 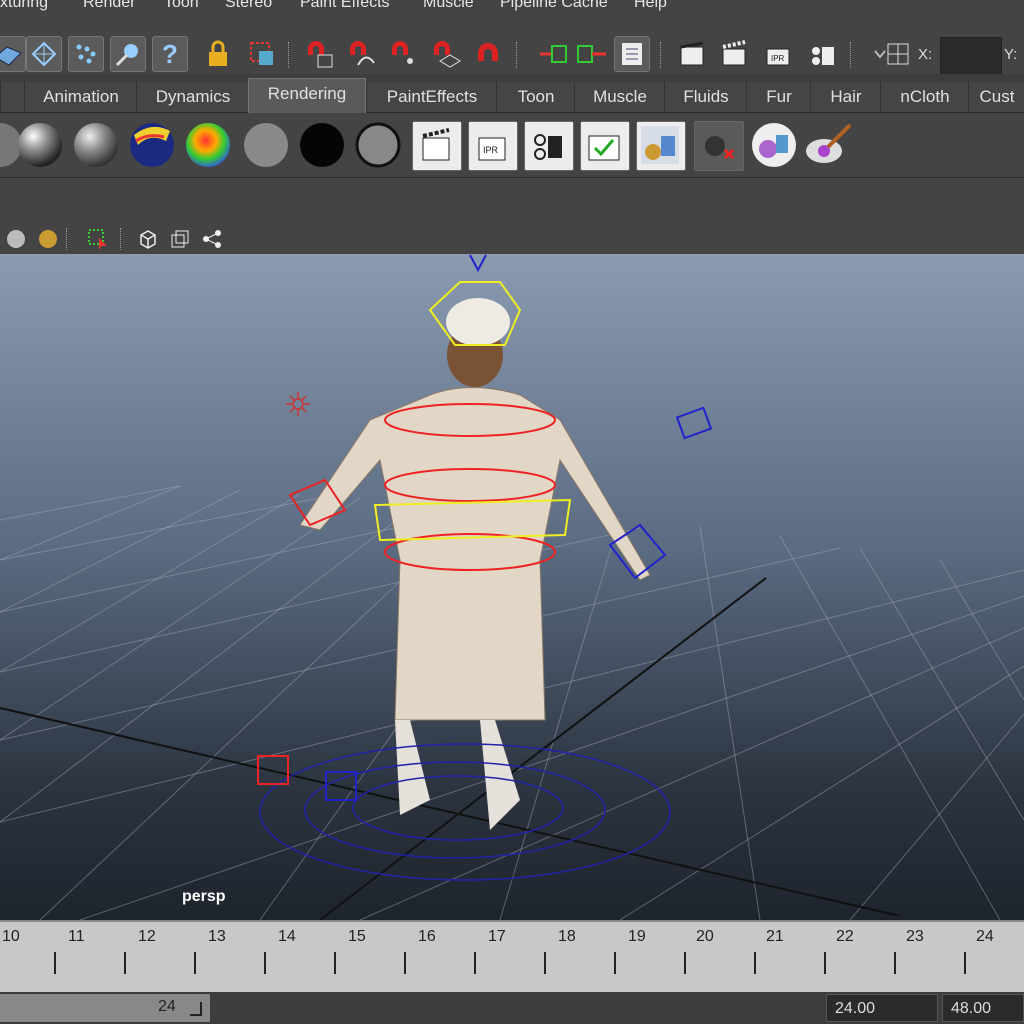 I want to click on vertex-mode-icon, so click(x=13, y=54).